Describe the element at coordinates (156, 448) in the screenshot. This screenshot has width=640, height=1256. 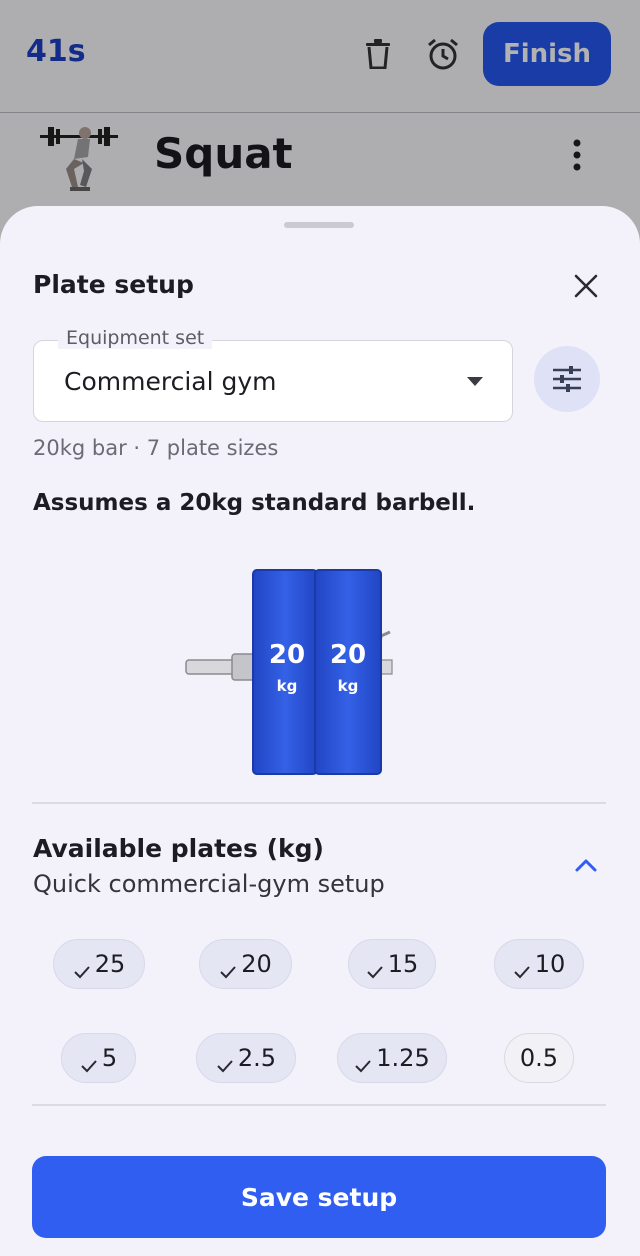
I see `equipment-summary: 20kg bar · 7 plate sizes` at that location.